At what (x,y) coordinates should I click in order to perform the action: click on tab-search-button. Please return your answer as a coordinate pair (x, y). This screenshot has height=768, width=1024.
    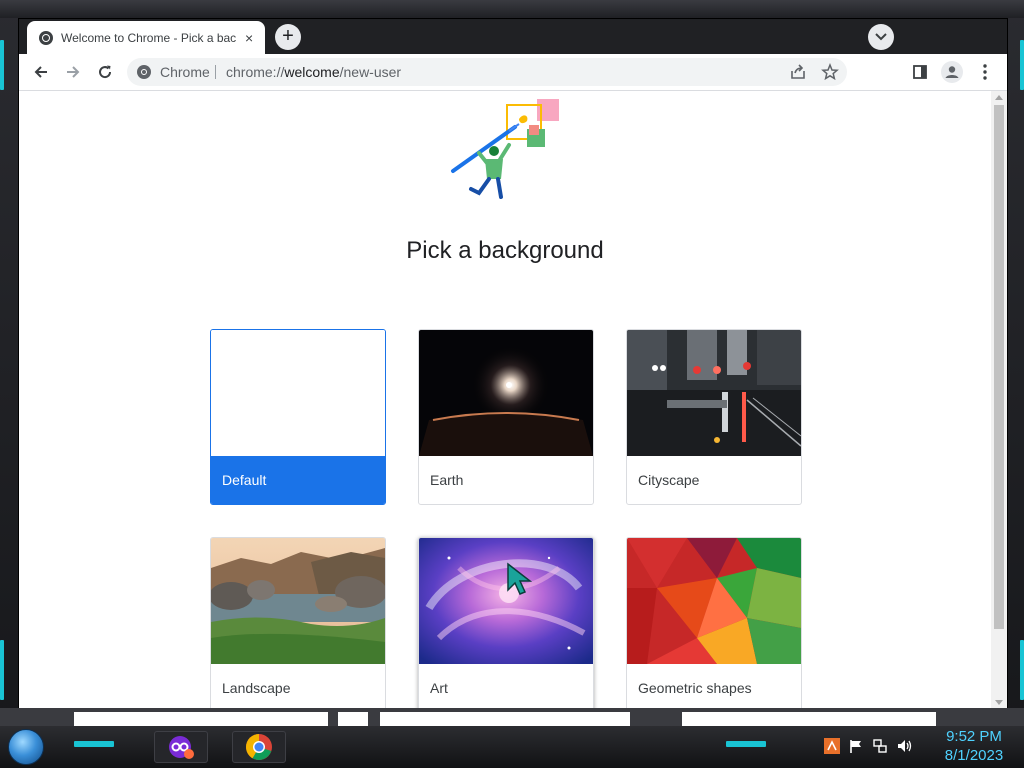
    Looking at the image, I should click on (881, 37).